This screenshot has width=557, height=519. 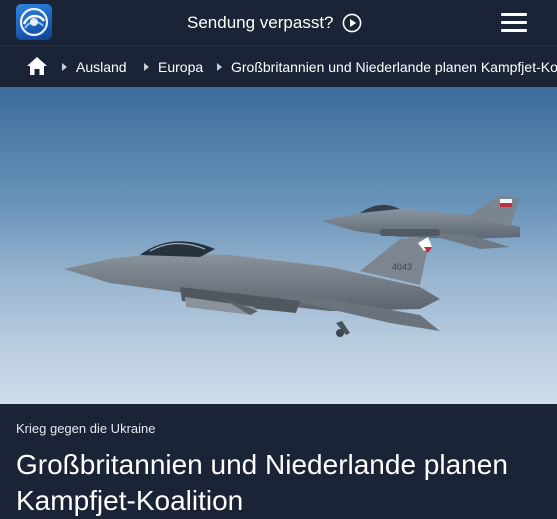 What do you see at coordinates (514, 23) in the screenshot?
I see `hamburger-menu-icon` at bounding box center [514, 23].